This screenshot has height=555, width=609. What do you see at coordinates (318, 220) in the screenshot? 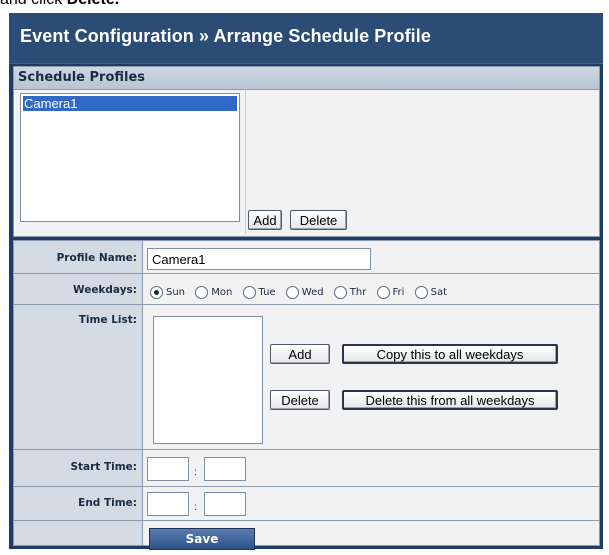
I see `delete-profile-button: Delete` at bounding box center [318, 220].